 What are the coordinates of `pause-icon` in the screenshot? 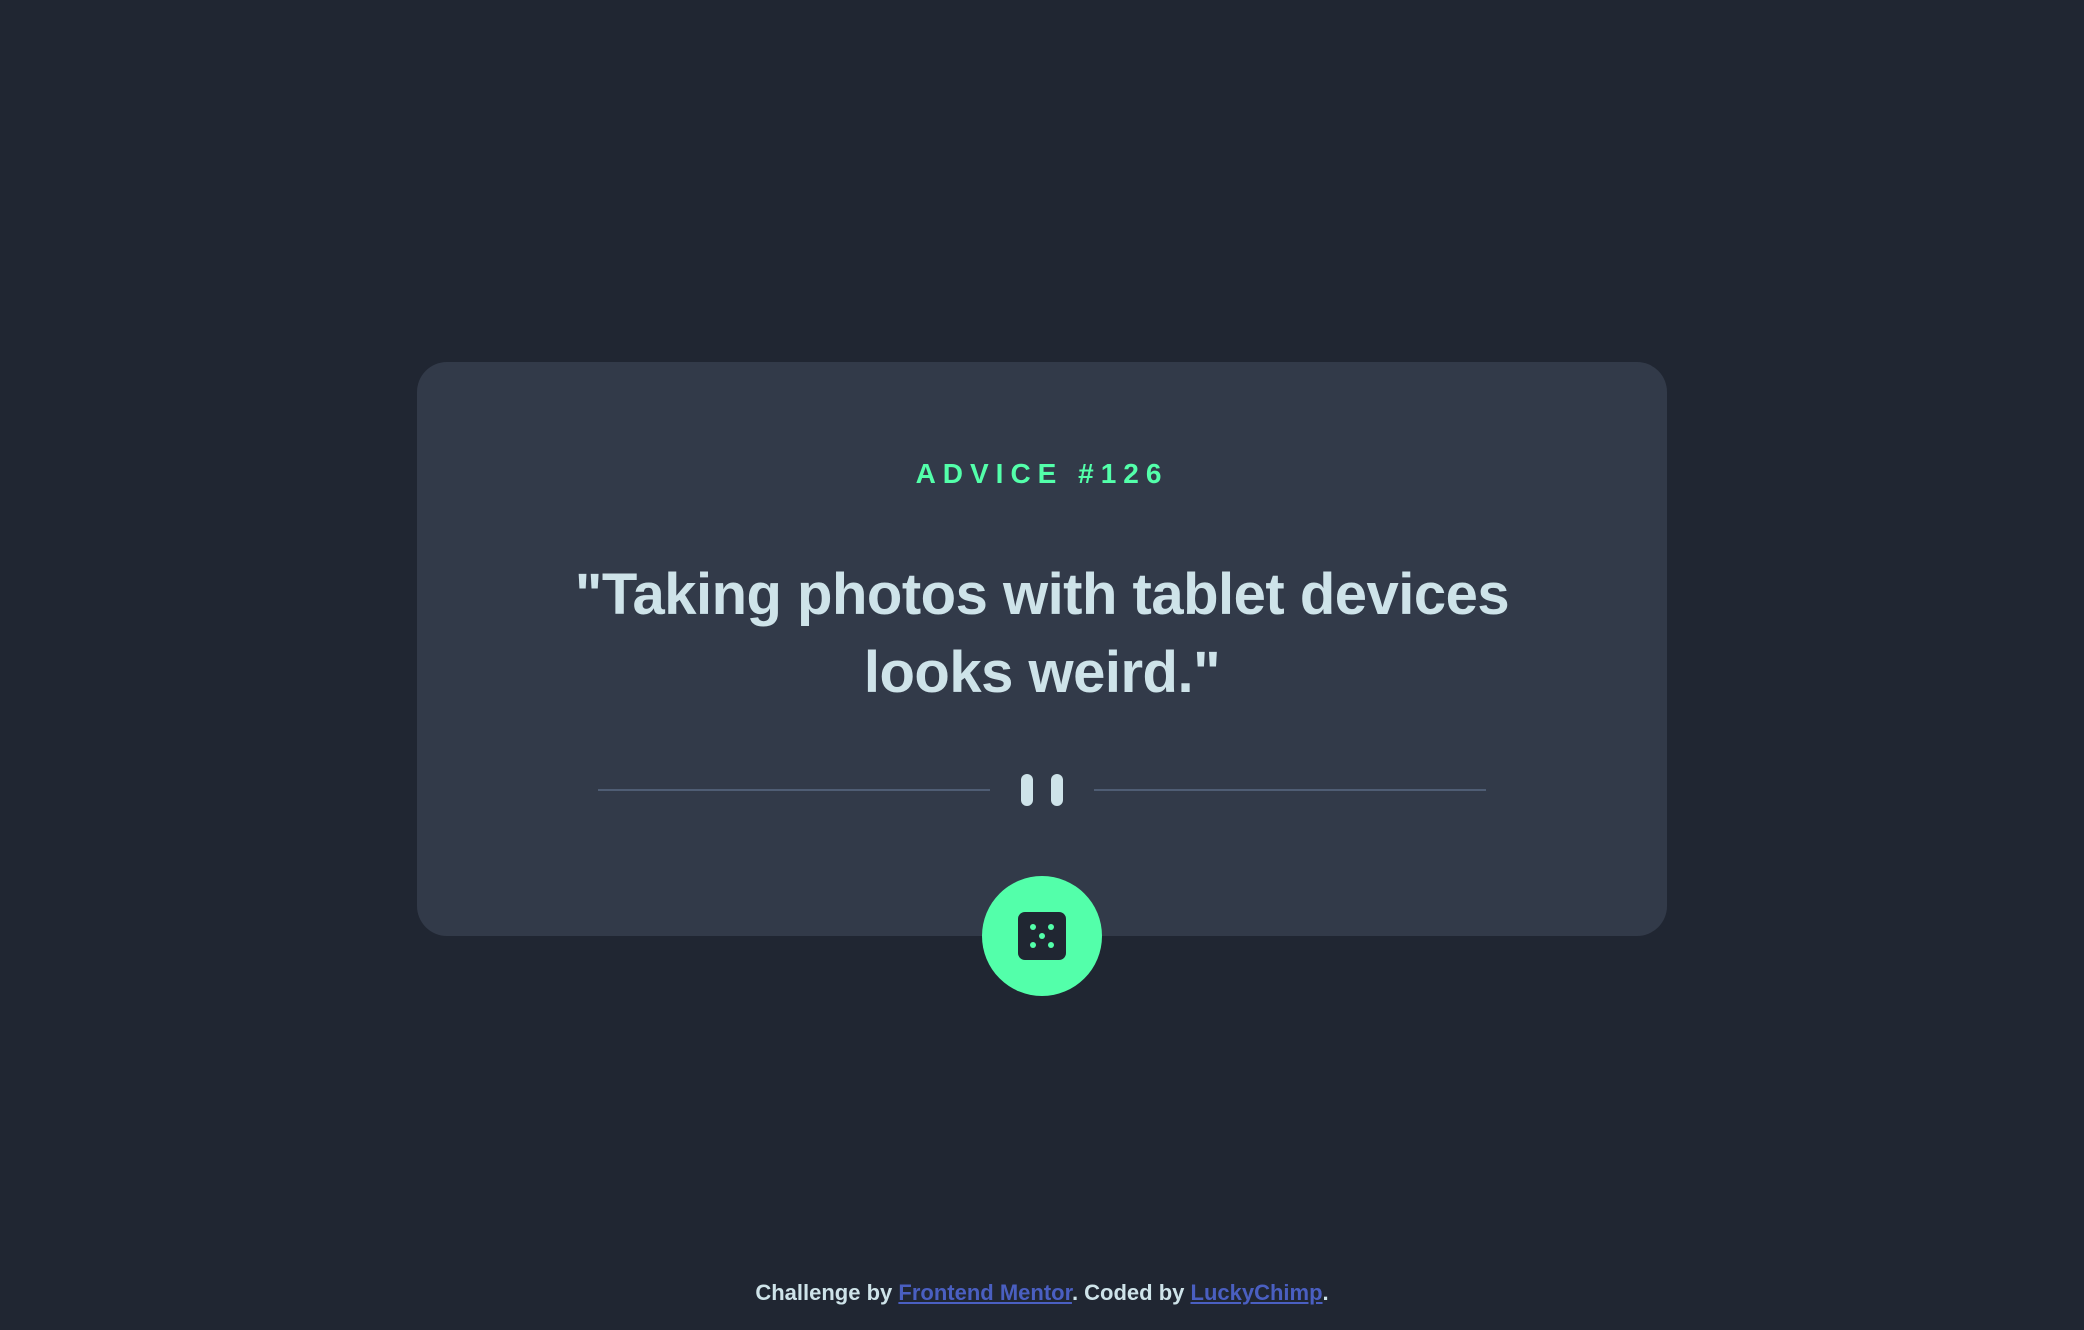 It's located at (1042, 790).